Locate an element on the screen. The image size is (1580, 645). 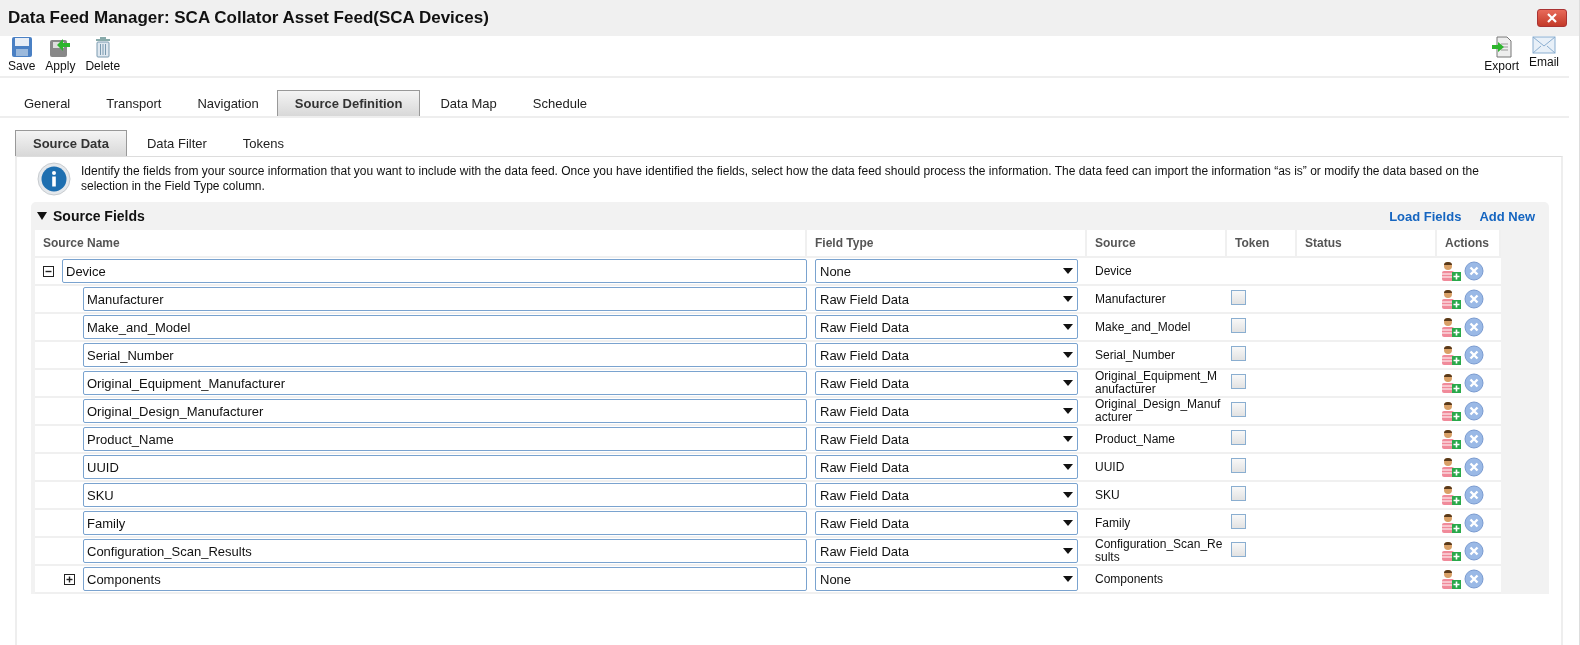
source-name-input: Product_Name is located at coordinates (445, 439).